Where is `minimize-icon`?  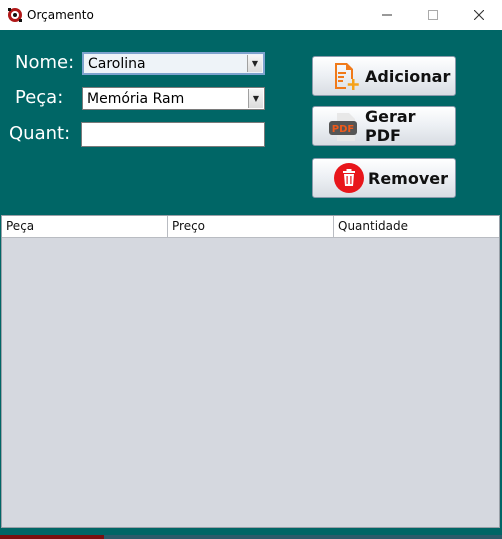 minimize-icon is located at coordinates (387, 15).